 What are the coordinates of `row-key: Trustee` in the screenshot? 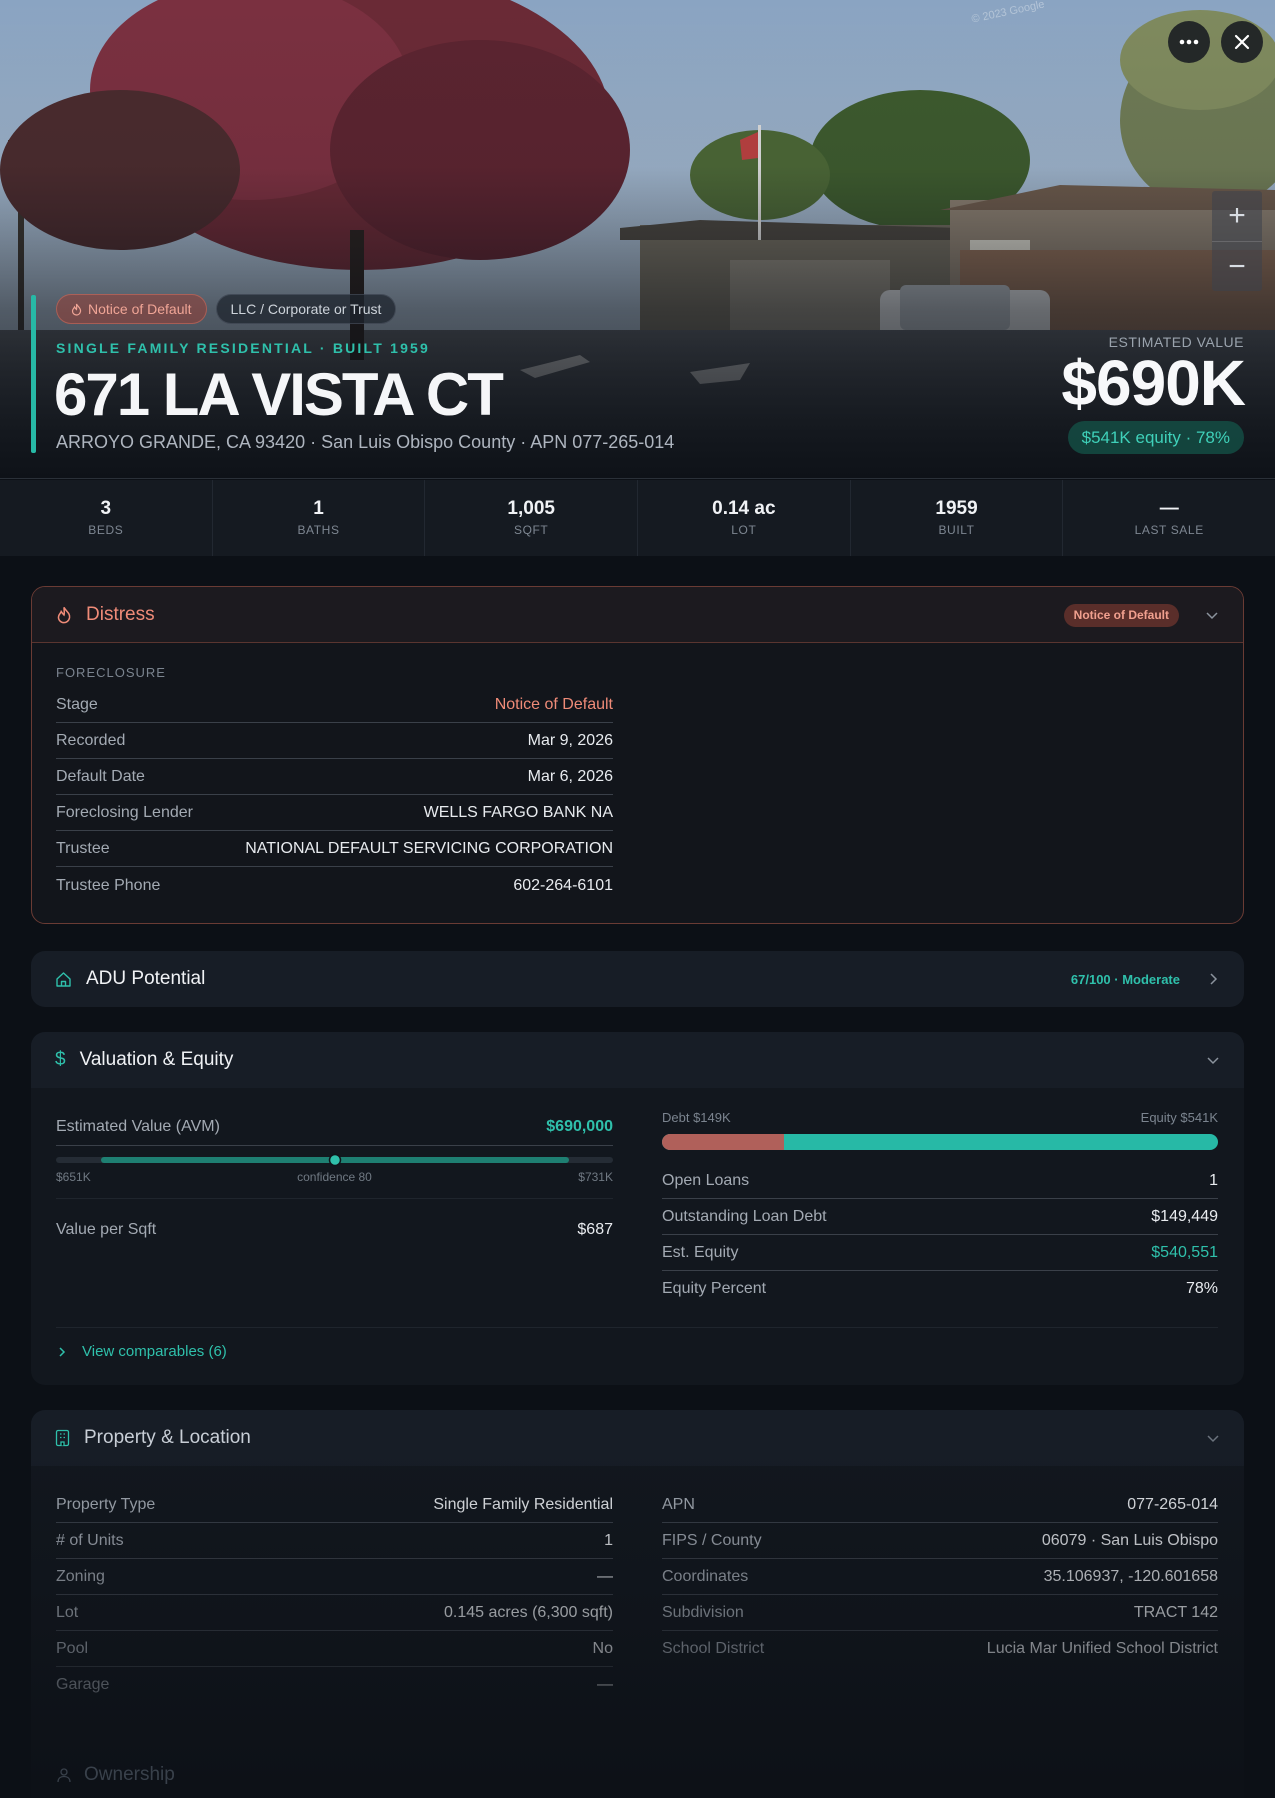 It's located at (83, 848).